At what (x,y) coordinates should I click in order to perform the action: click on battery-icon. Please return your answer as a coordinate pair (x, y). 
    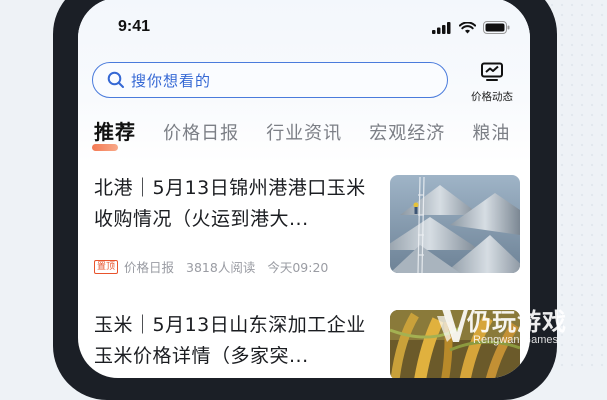
    Looking at the image, I should click on (496, 27).